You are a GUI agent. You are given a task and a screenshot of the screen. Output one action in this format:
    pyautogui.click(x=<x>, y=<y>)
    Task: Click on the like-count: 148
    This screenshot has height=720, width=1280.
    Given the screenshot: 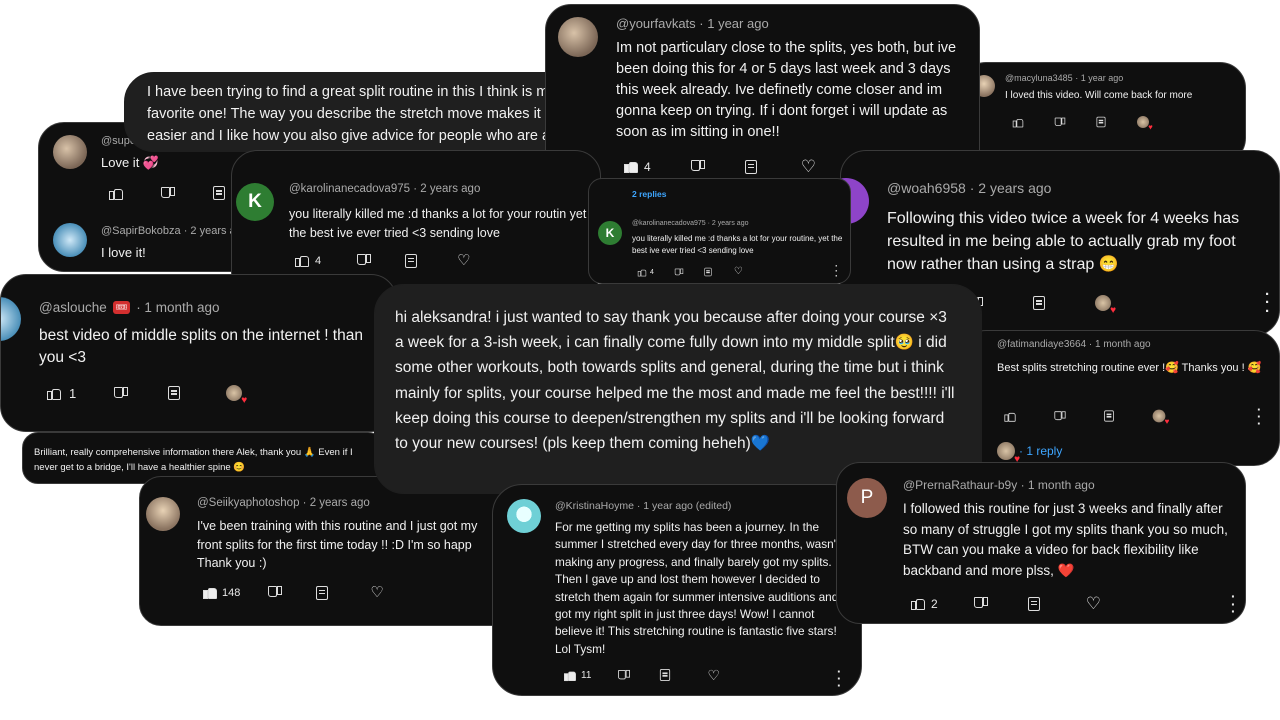 What is the action you would take?
    pyautogui.click(x=231, y=592)
    